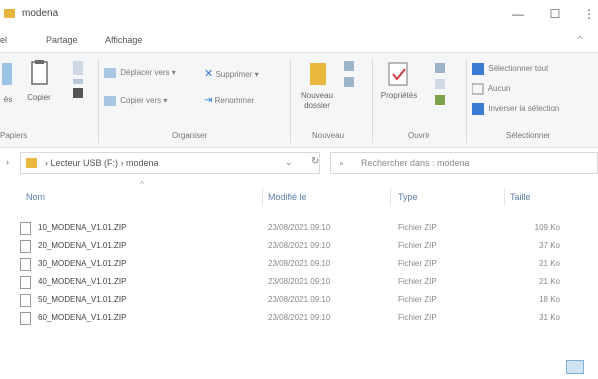  I want to click on move-to-label: Déplacer vers ▾, so click(148, 73).